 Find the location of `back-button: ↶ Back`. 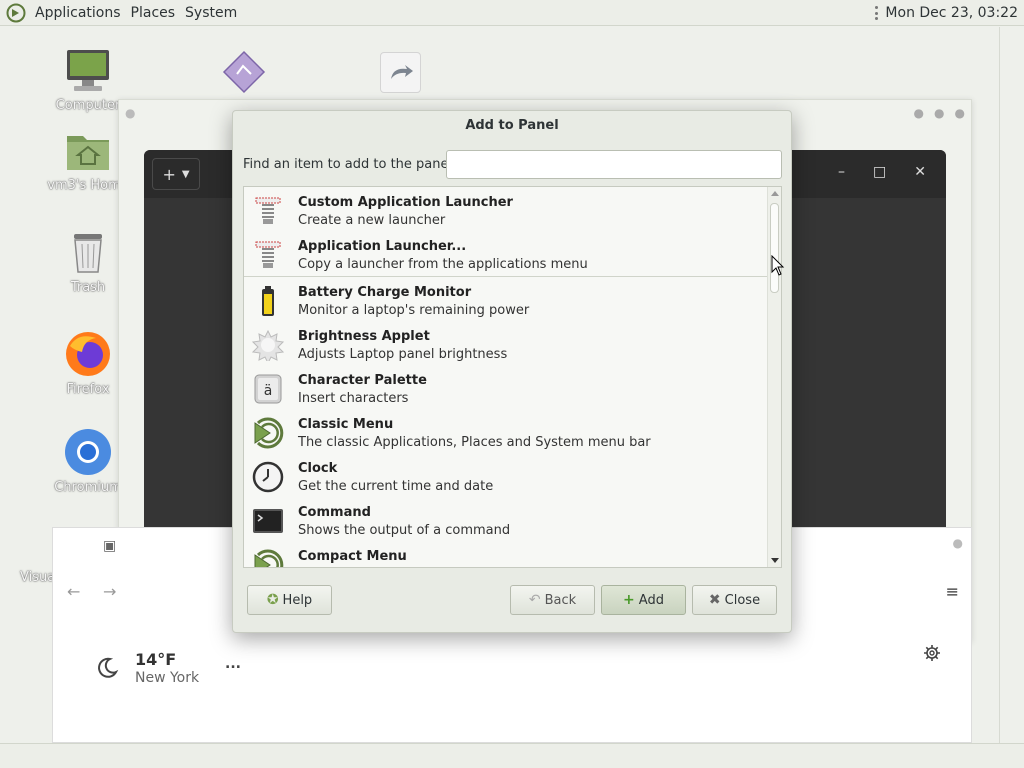

back-button: ↶ Back is located at coordinates (552, 600).